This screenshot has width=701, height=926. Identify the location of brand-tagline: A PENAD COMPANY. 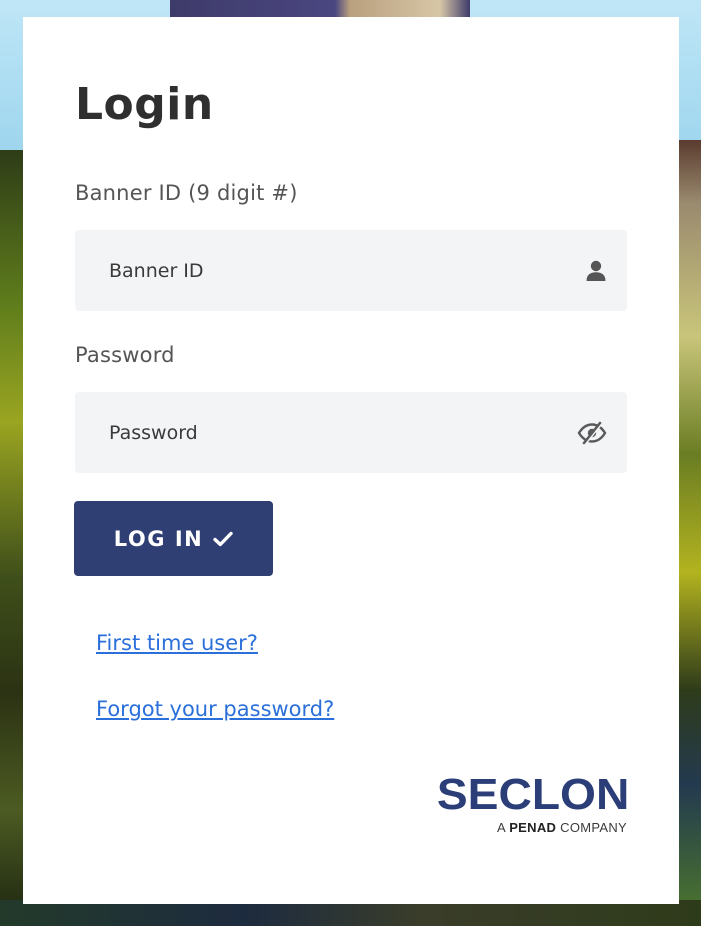
(562, 827).